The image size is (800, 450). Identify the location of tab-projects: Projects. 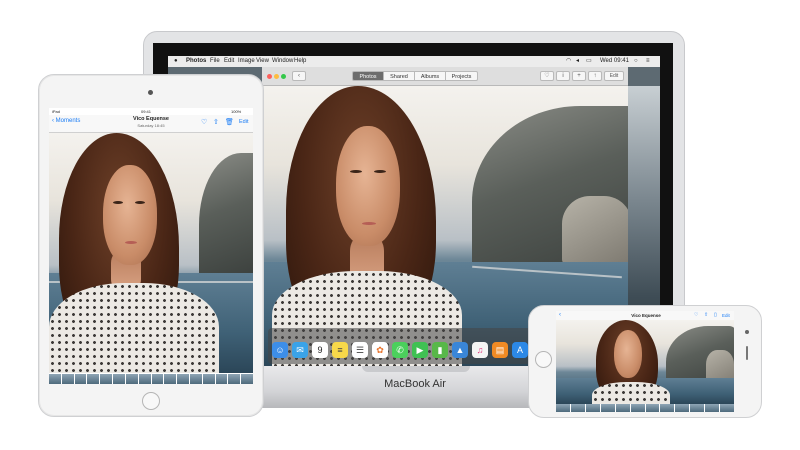
(461, 76).